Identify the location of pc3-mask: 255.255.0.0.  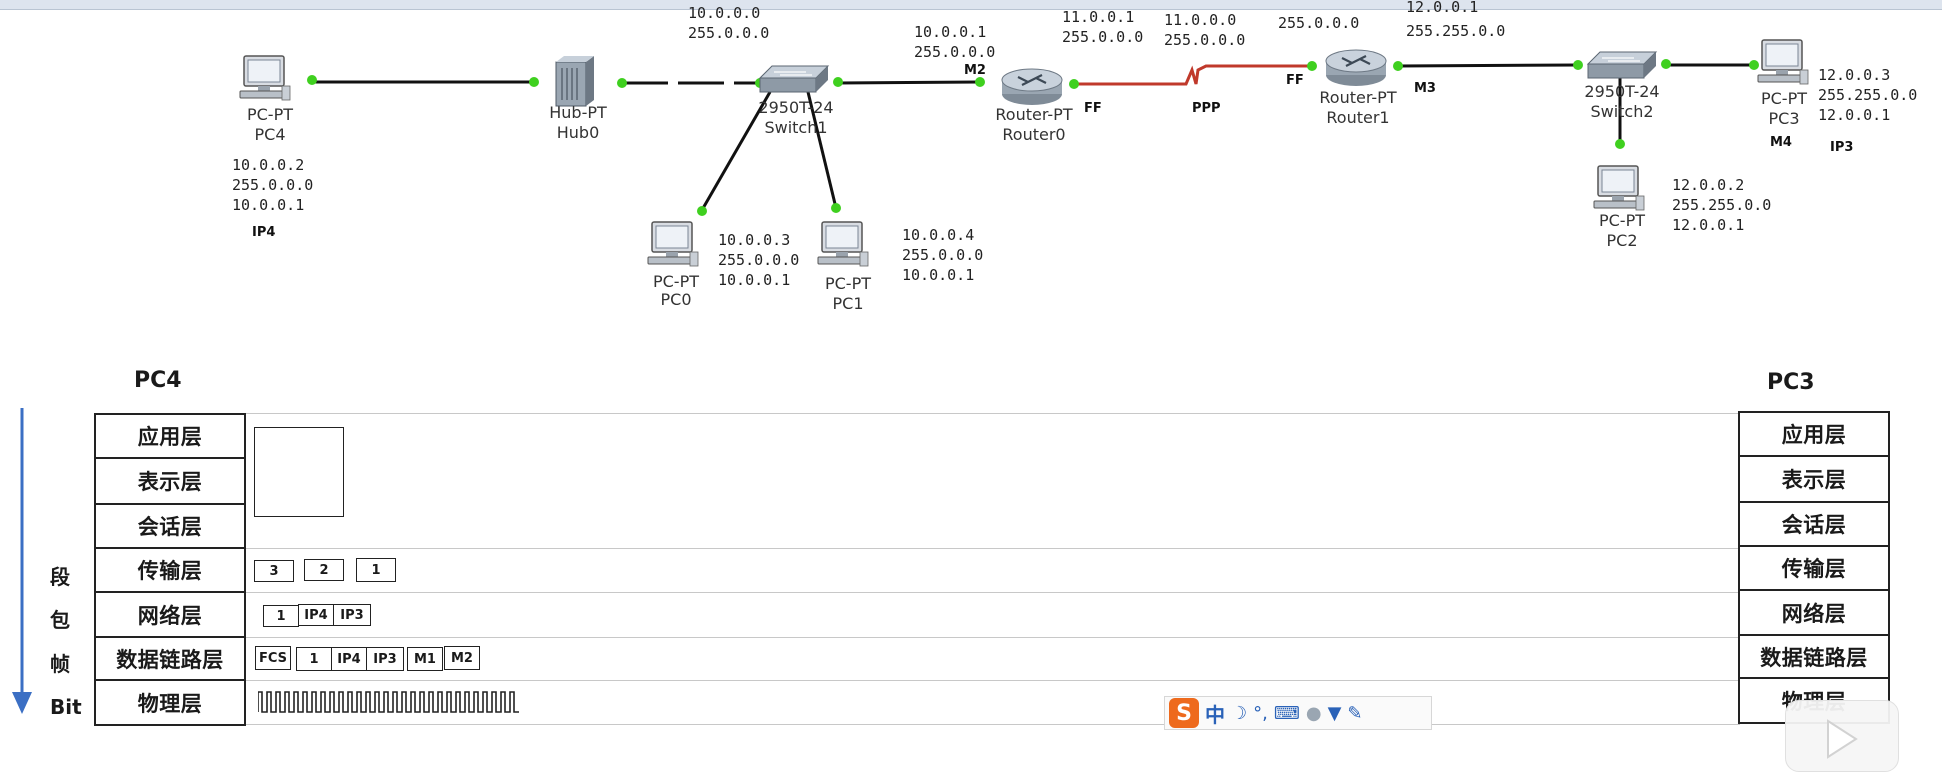
(1867, 95).